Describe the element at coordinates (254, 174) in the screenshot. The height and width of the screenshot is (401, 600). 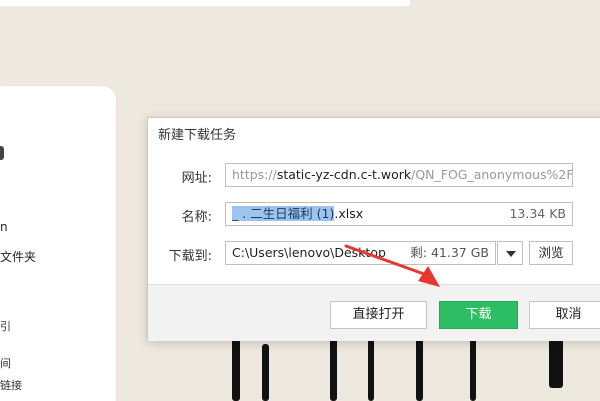
I see `url-prefix: https://` at that location.